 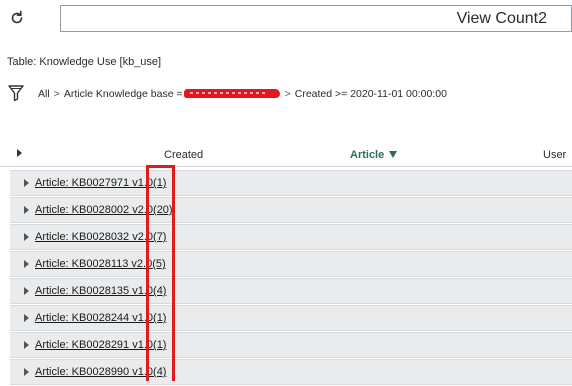 What do you see at coordinates (163, 210) in the screenshot?
I see `group-count: (20)` at bounding box center [163, 210].